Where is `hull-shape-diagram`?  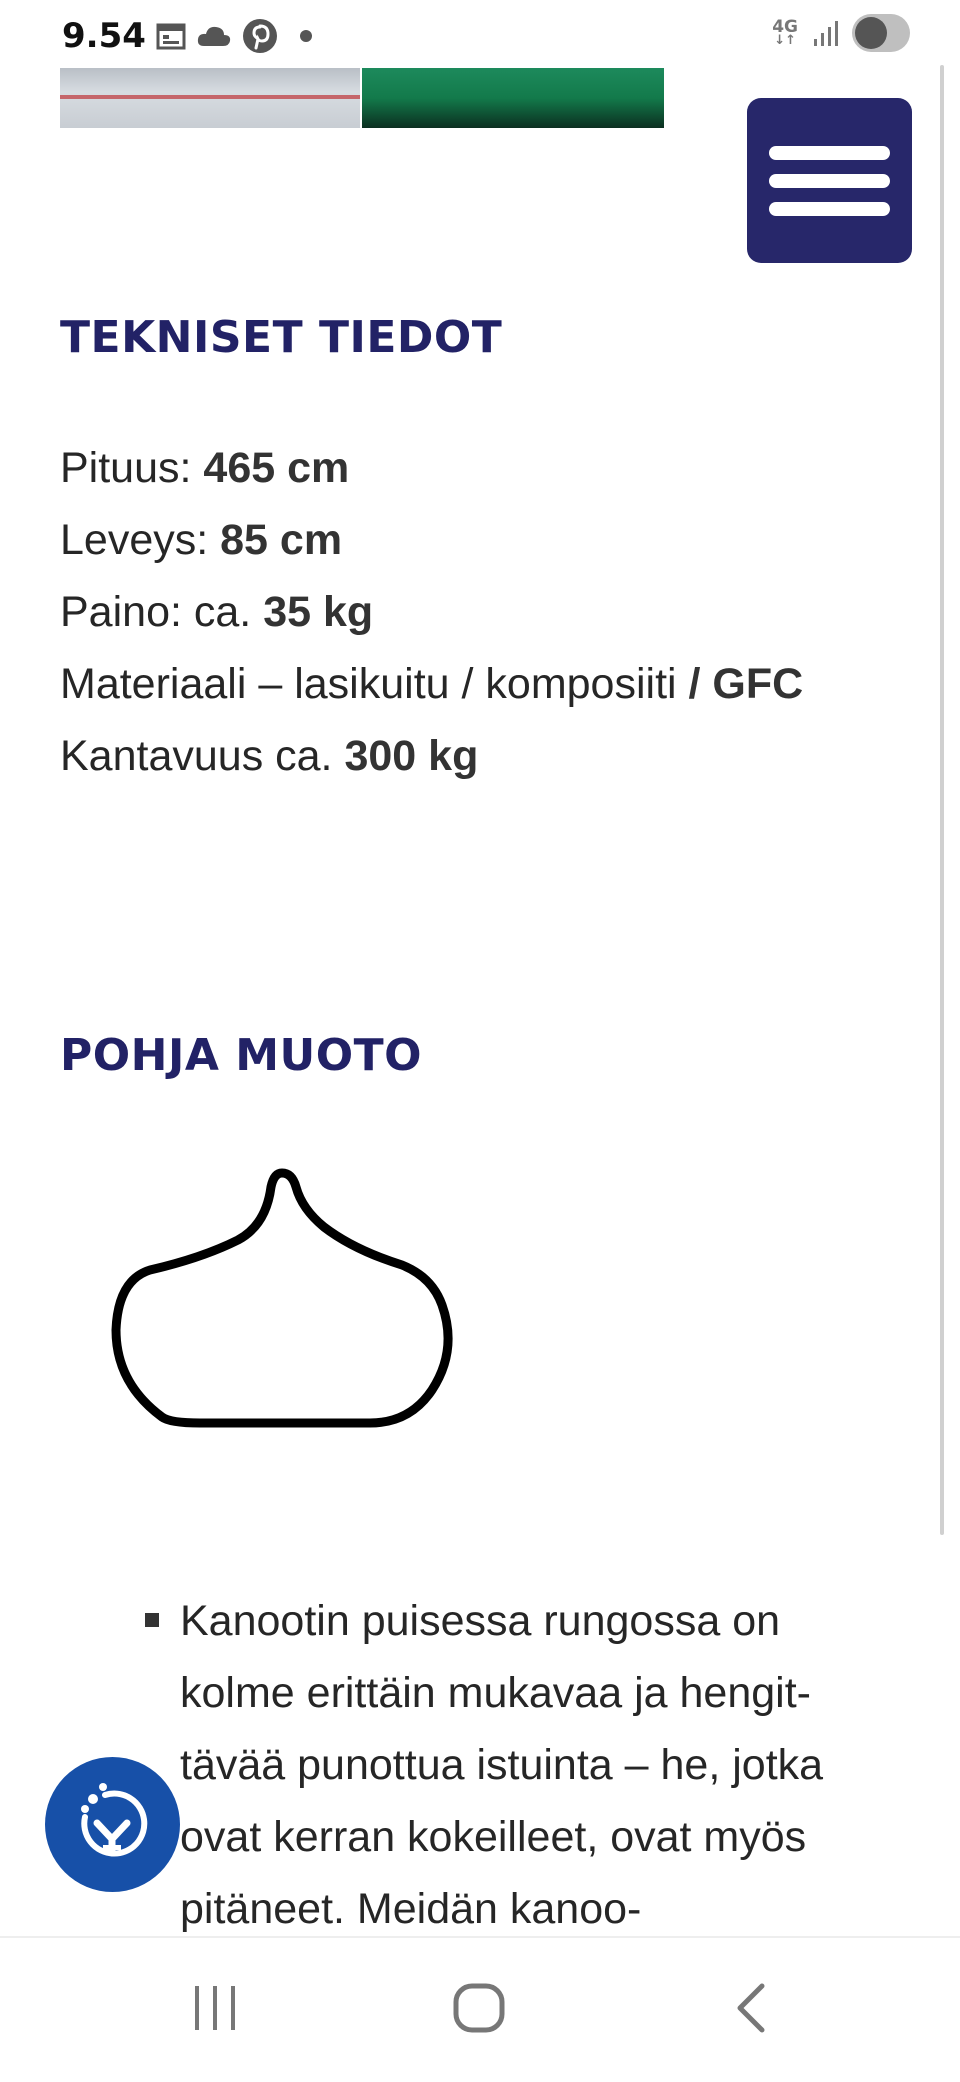 hull-shape-diagram is located at coordinates (282, 1298).